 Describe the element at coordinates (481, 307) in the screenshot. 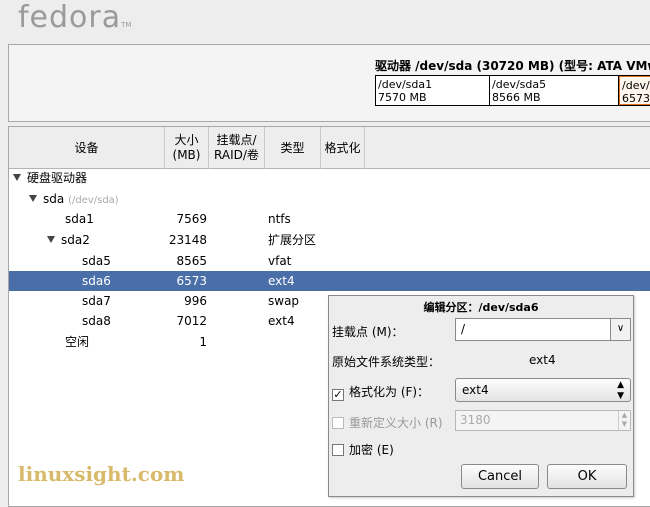

I see `dialog-title: 编辑分区：/dev/sda6` at that location.